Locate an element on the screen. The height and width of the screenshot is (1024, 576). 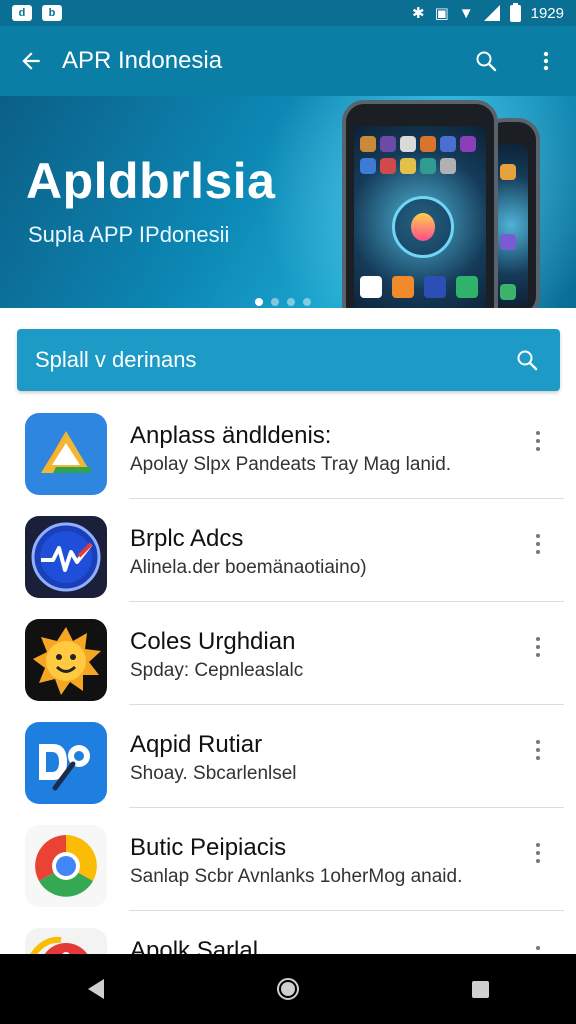
home-circle-icon is located at coordinates (288, 989).